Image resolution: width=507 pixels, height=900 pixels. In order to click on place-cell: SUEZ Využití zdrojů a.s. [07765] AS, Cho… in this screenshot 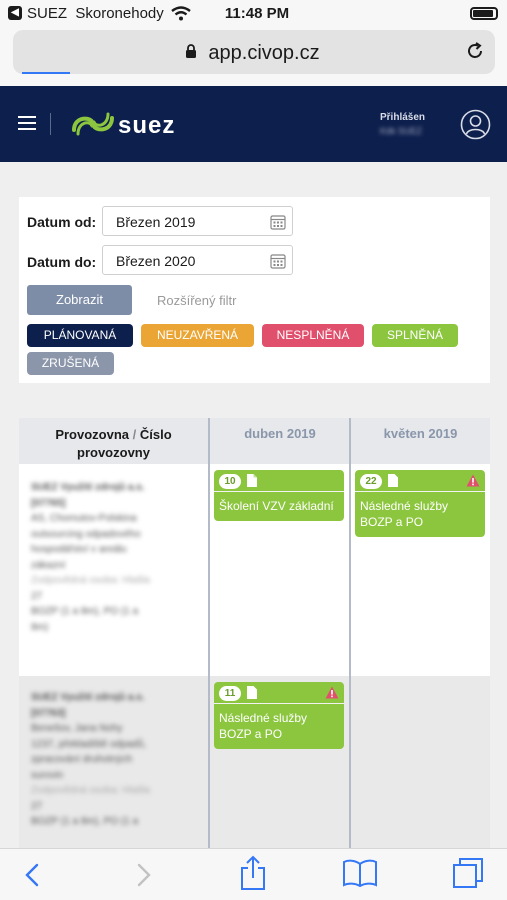, I will do `click(90, 557)`.